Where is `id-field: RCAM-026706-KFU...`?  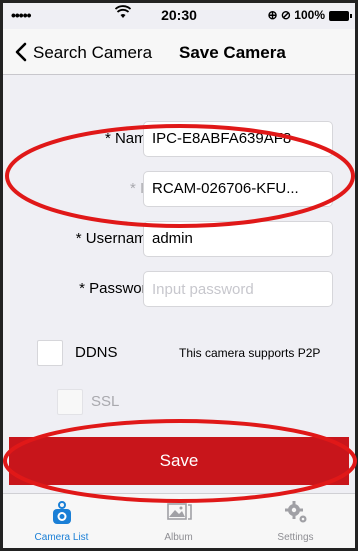 id-field: RCAM-026706-KFU... is located at coordinates (238, 189).